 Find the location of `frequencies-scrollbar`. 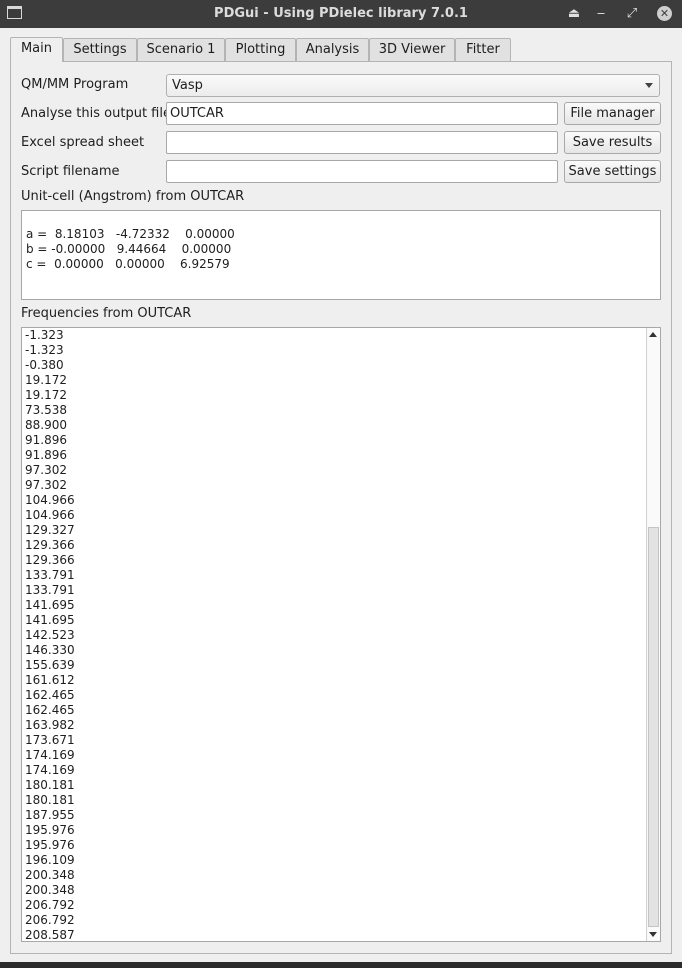

frequencies-scrollbar is located at coordinates (653, 634).